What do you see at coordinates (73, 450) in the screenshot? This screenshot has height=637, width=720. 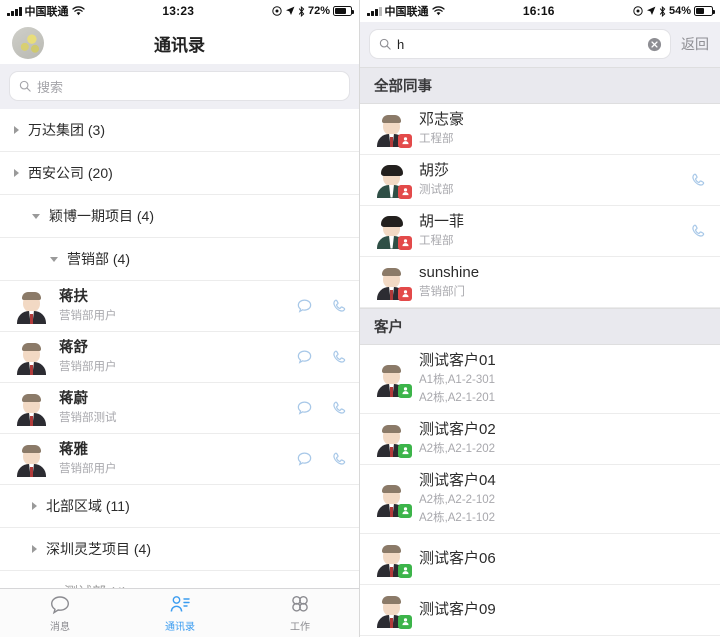 I see `contact-name: 蒋雅` at bounding box center [73, 450].